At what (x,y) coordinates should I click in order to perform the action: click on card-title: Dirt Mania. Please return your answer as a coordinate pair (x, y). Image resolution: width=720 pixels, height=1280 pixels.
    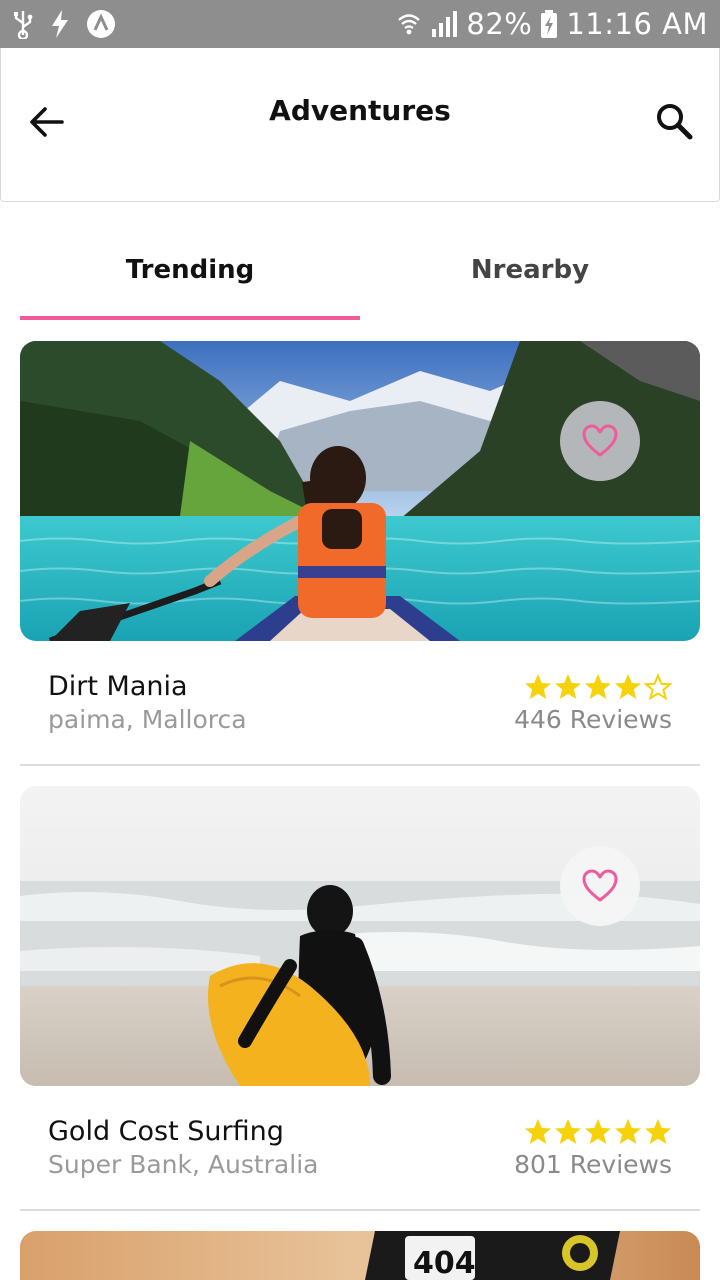
    Looking at the image, I should click on (118, 686).